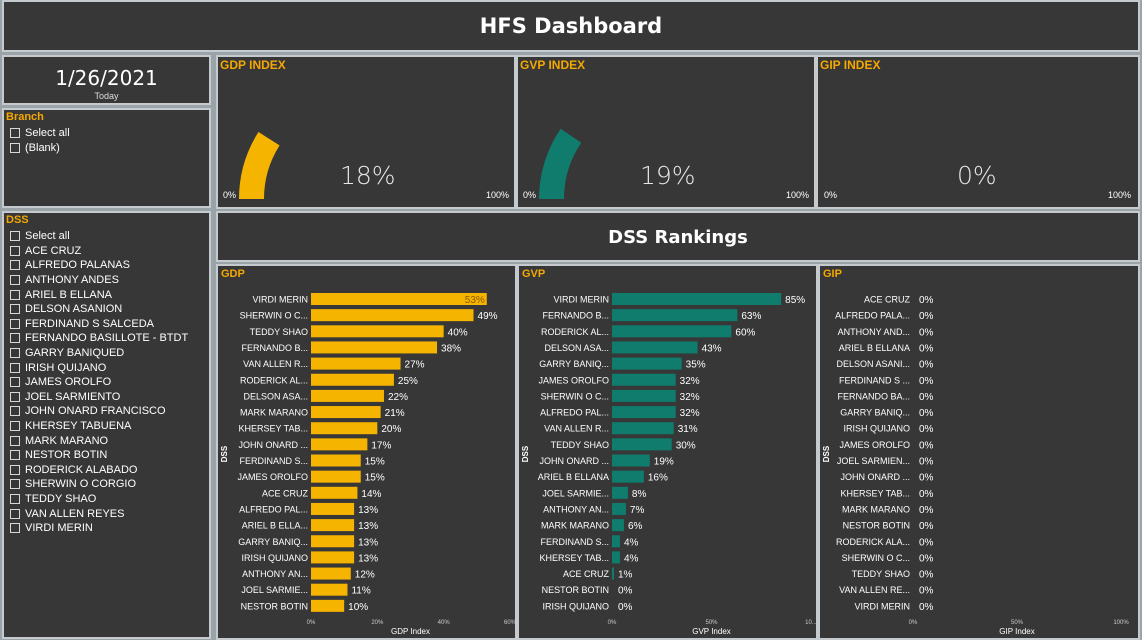 This screenshot has width=1142, height=640. I want to click on data-label: 32%, so click(690, 381).